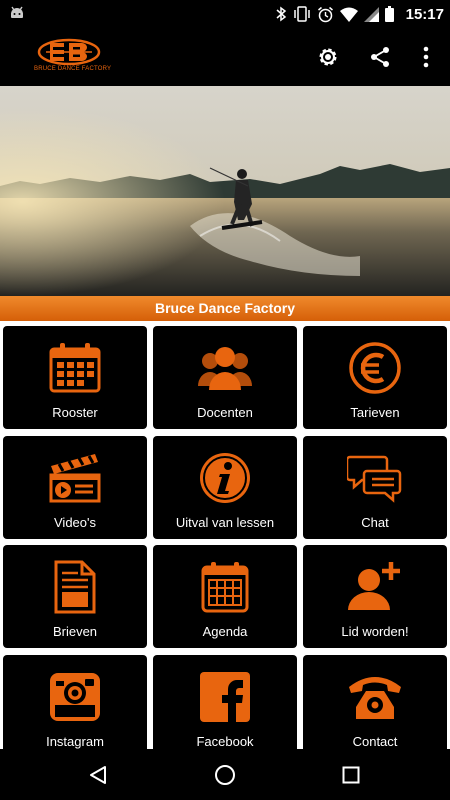 This screenshot has height=800, width=450. Describe the element at coordinates (225, 14) in the screenshot. I see `status-bar: 15:17` at that location.